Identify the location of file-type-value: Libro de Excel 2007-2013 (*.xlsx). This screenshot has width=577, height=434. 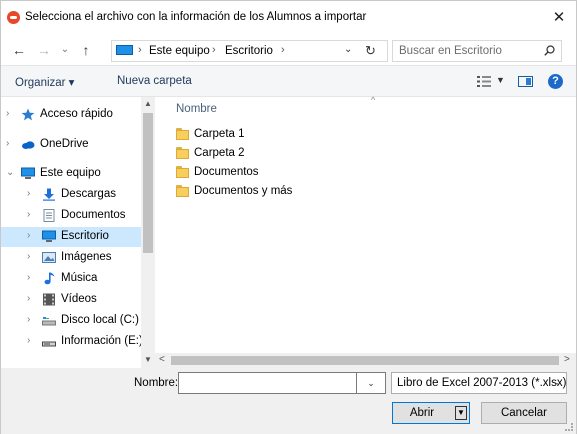
(482, 383).